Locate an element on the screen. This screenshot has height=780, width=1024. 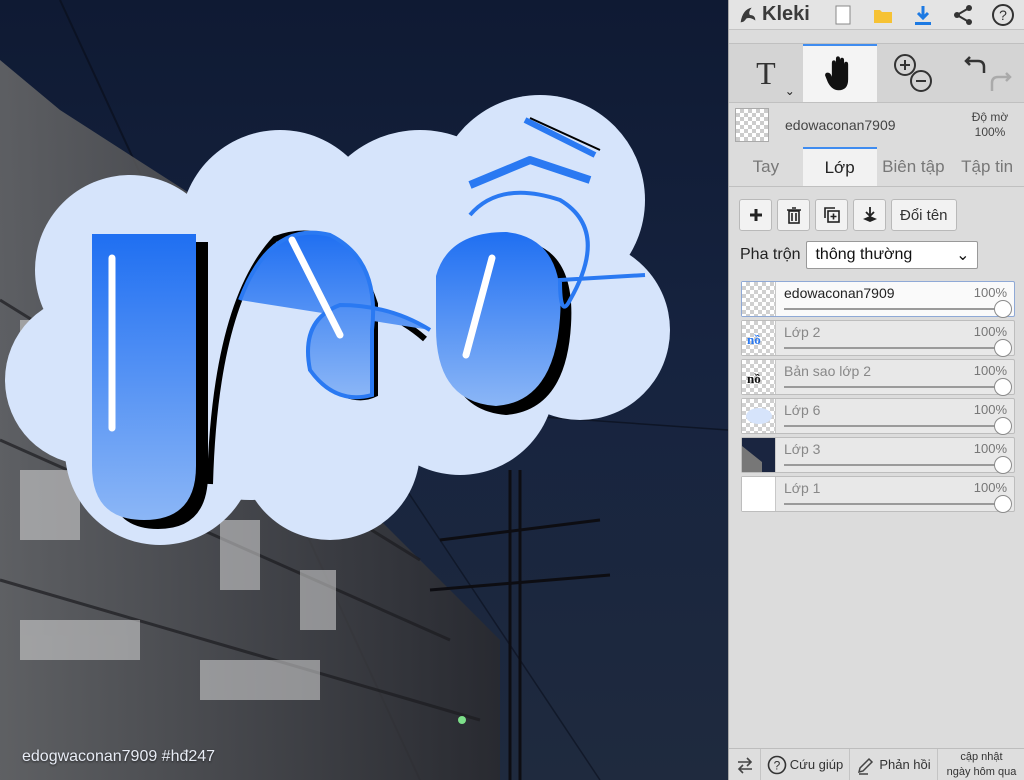
layer-item: Lớp 1 100% is located at coordinates (878, 494).